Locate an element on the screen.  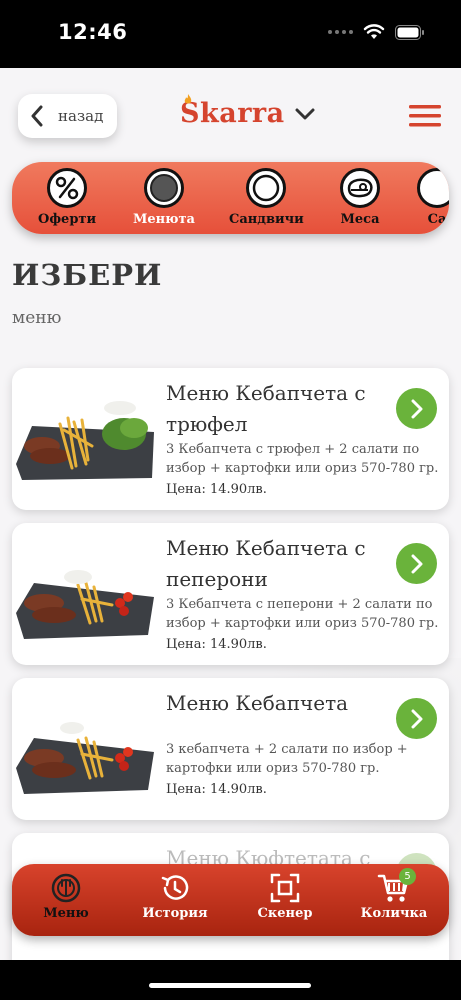
back-label: назад is located at coordinates (81, 116).